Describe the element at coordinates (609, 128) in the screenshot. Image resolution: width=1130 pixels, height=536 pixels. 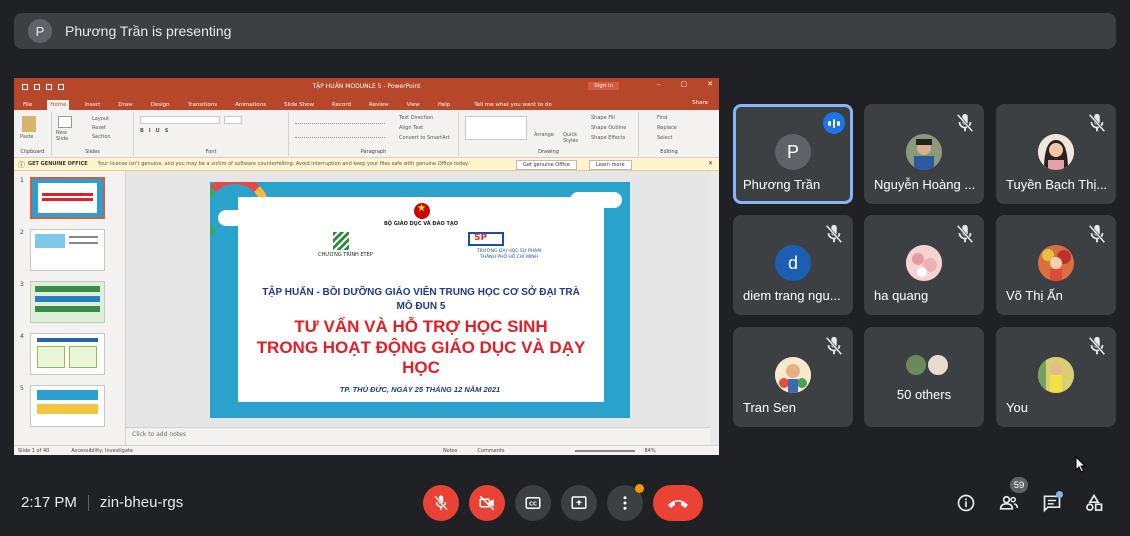
I see `shape-outline-label: Shape Outline` at that location.